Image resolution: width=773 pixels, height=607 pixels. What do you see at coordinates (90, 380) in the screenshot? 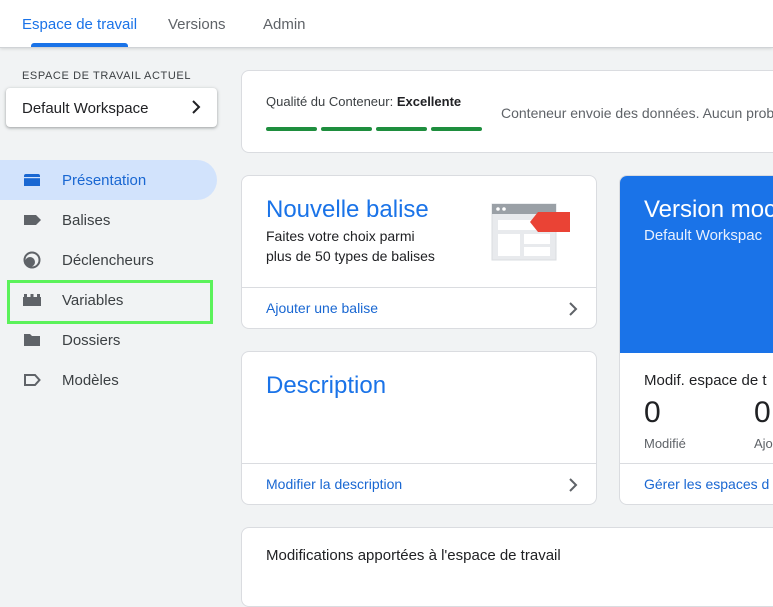
I see `sidebar-item-label: Modèles` at bounding box center [90, 380].